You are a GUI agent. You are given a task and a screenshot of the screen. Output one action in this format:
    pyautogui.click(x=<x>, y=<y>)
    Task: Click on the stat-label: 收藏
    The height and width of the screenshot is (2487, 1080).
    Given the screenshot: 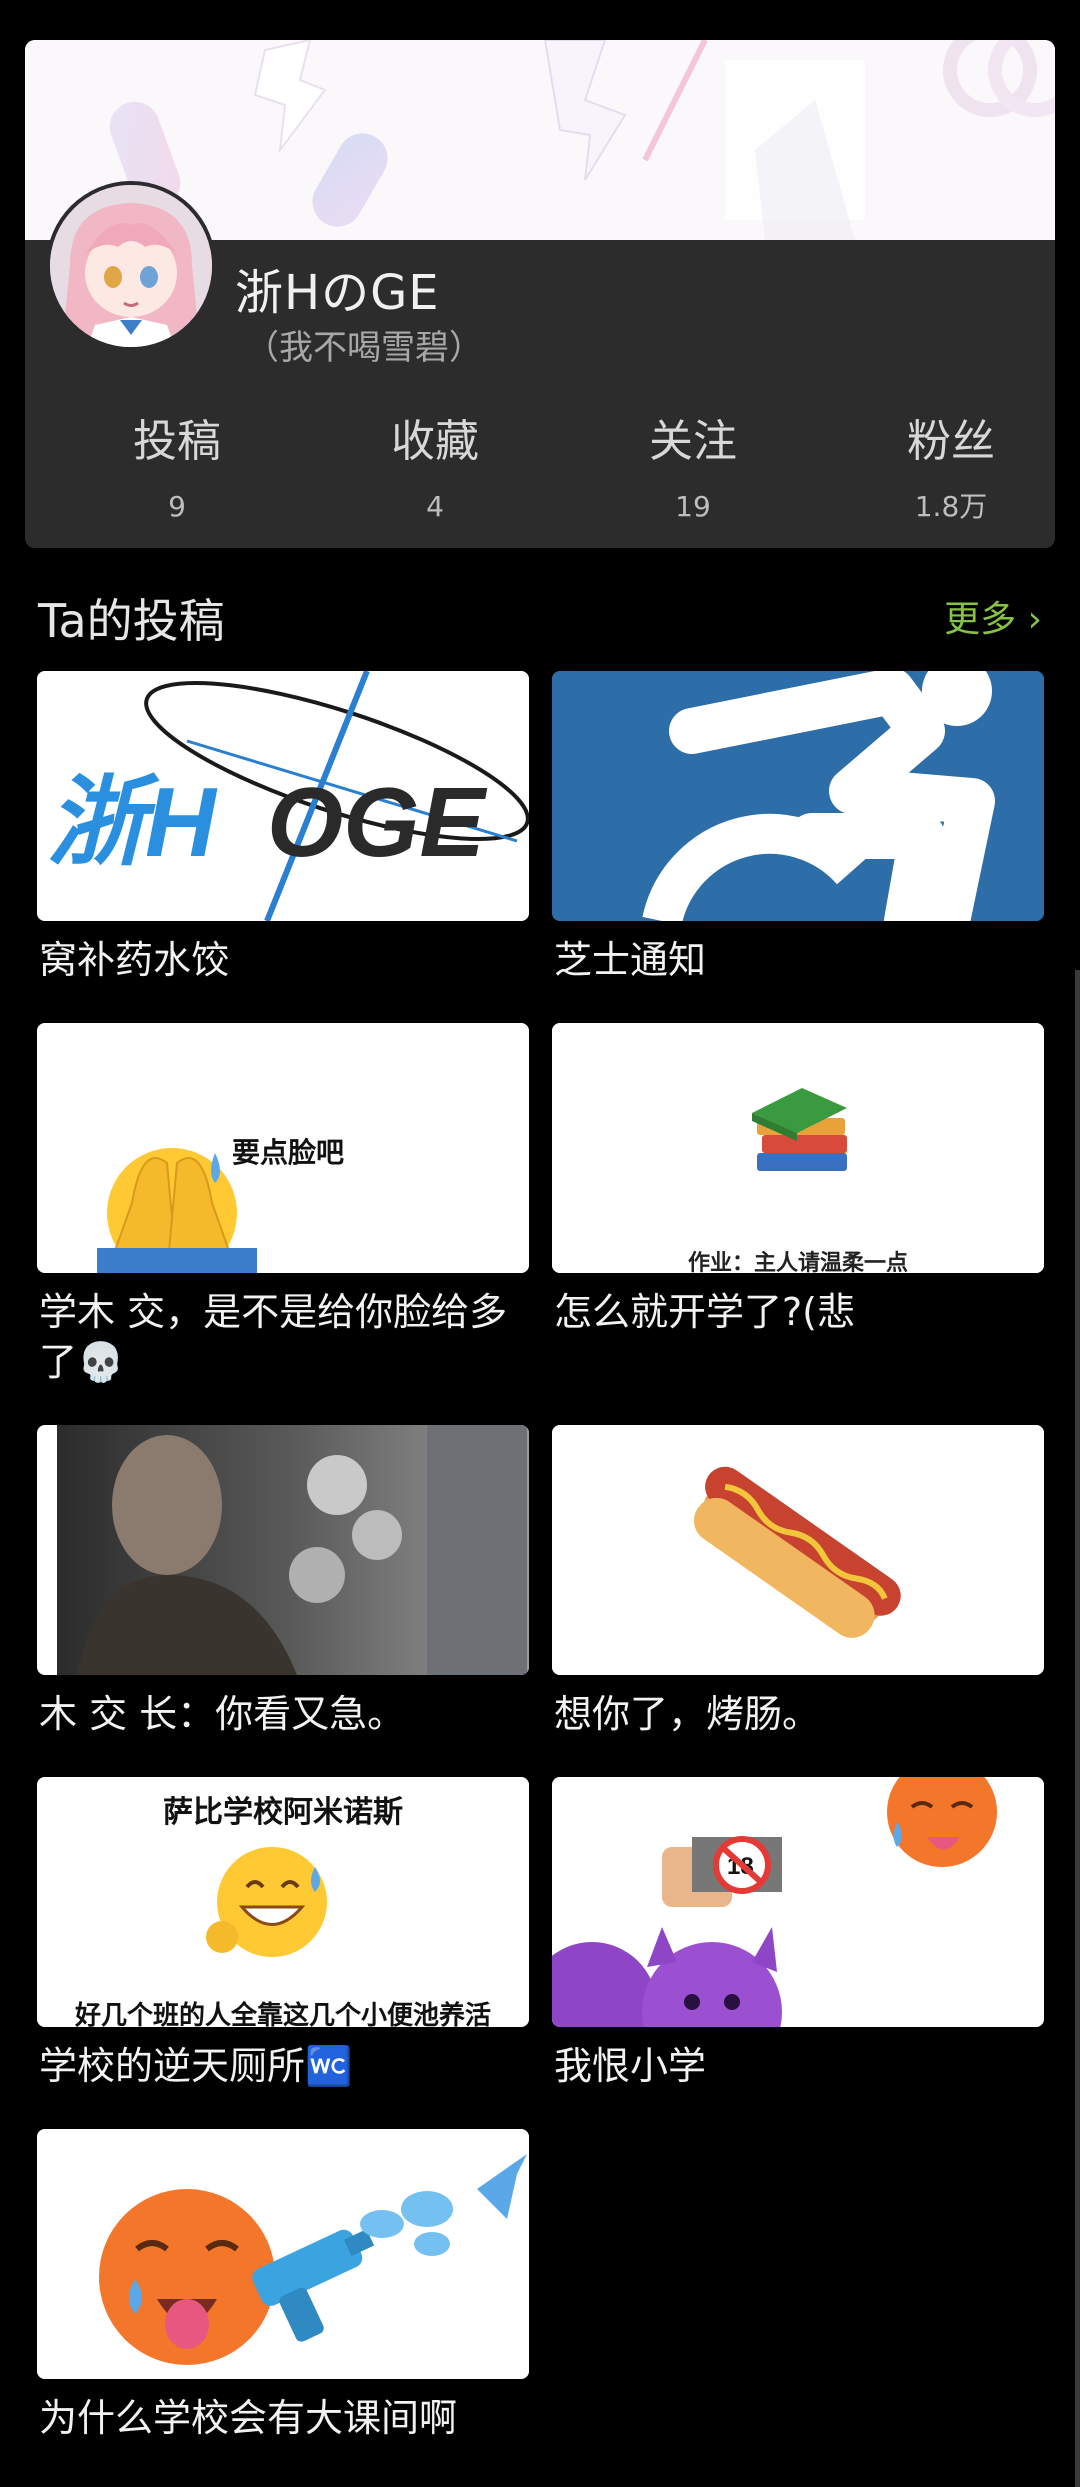 What is the action you would take?
    pyautogui.click(x=435, y=441)
    